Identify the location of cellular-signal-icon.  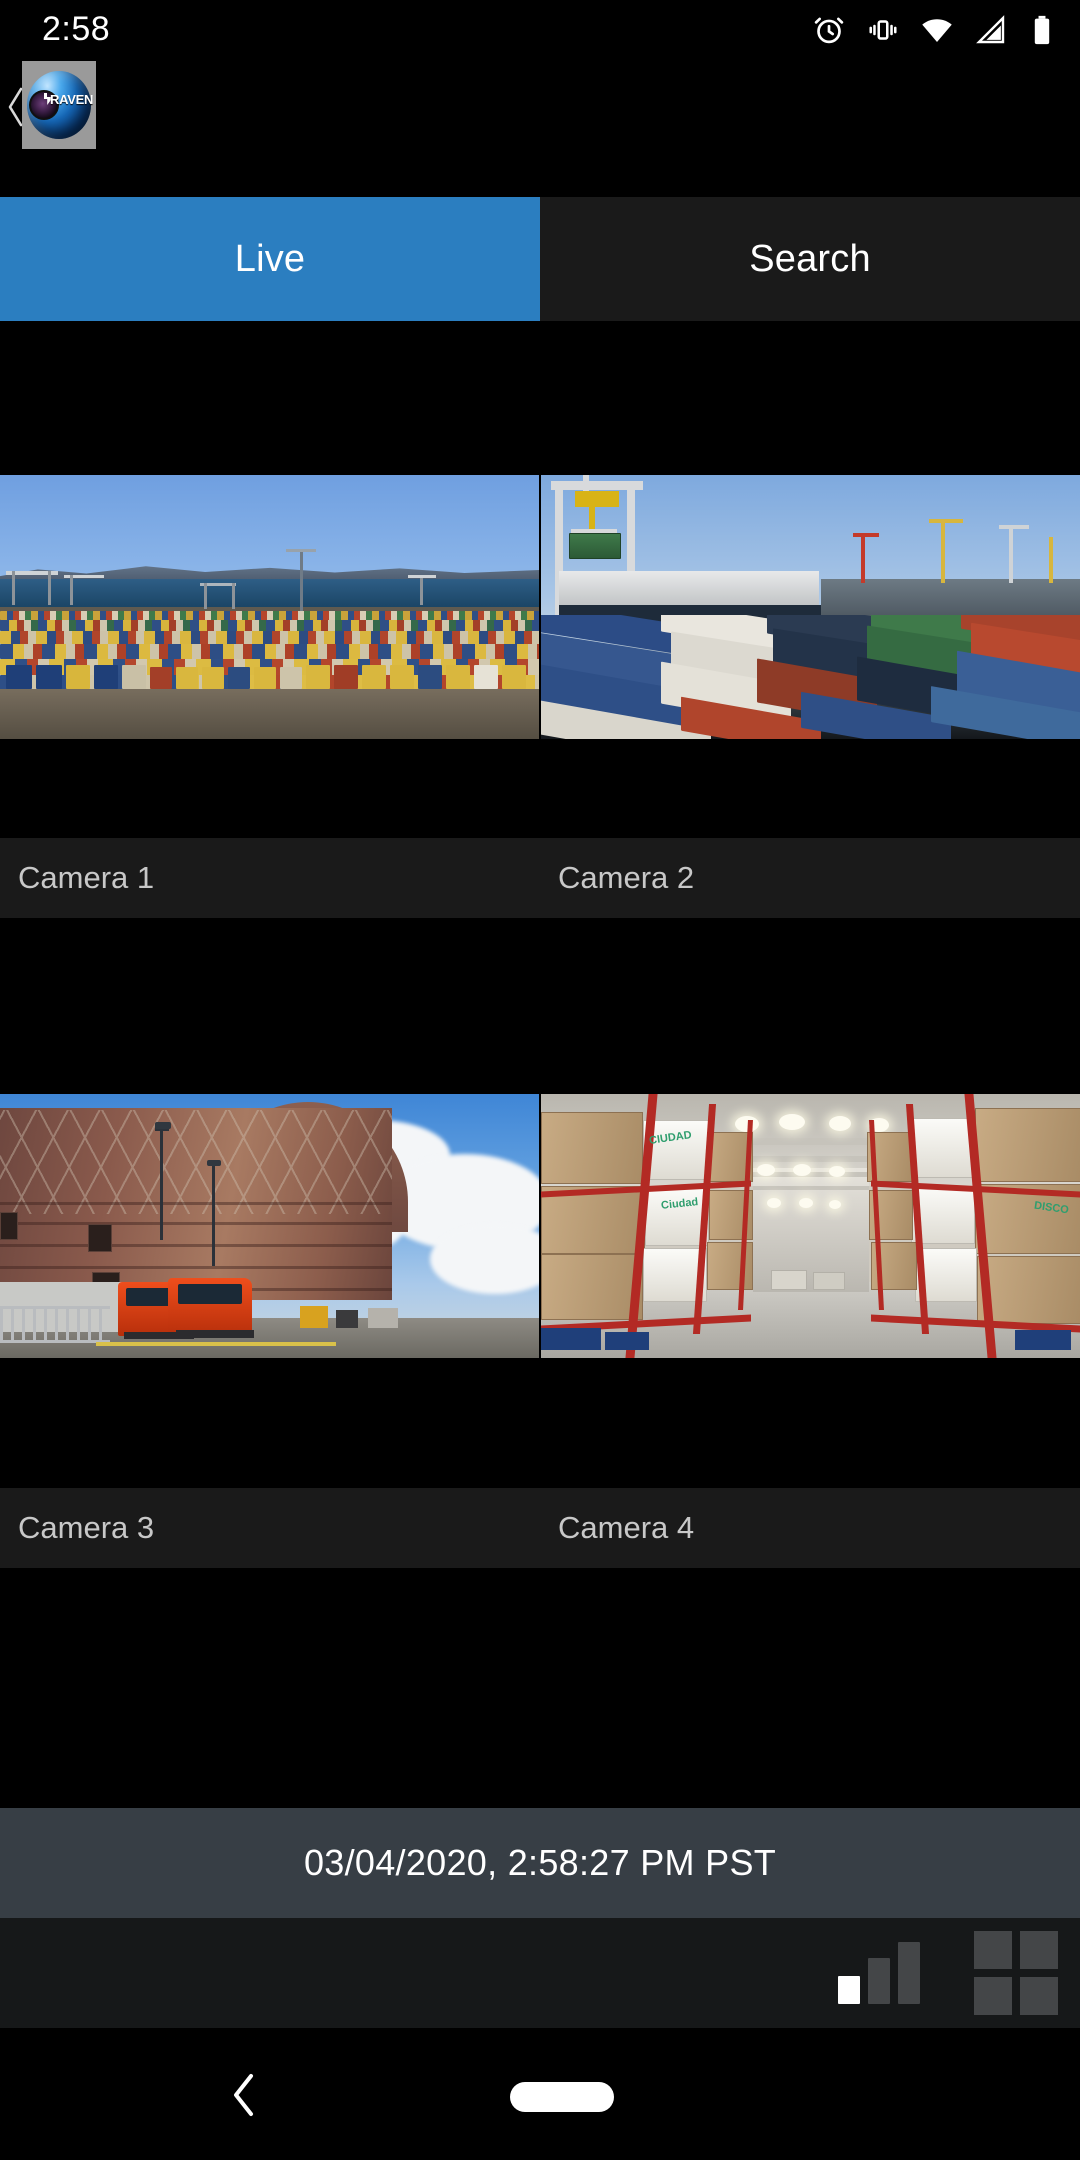
(990, 29).